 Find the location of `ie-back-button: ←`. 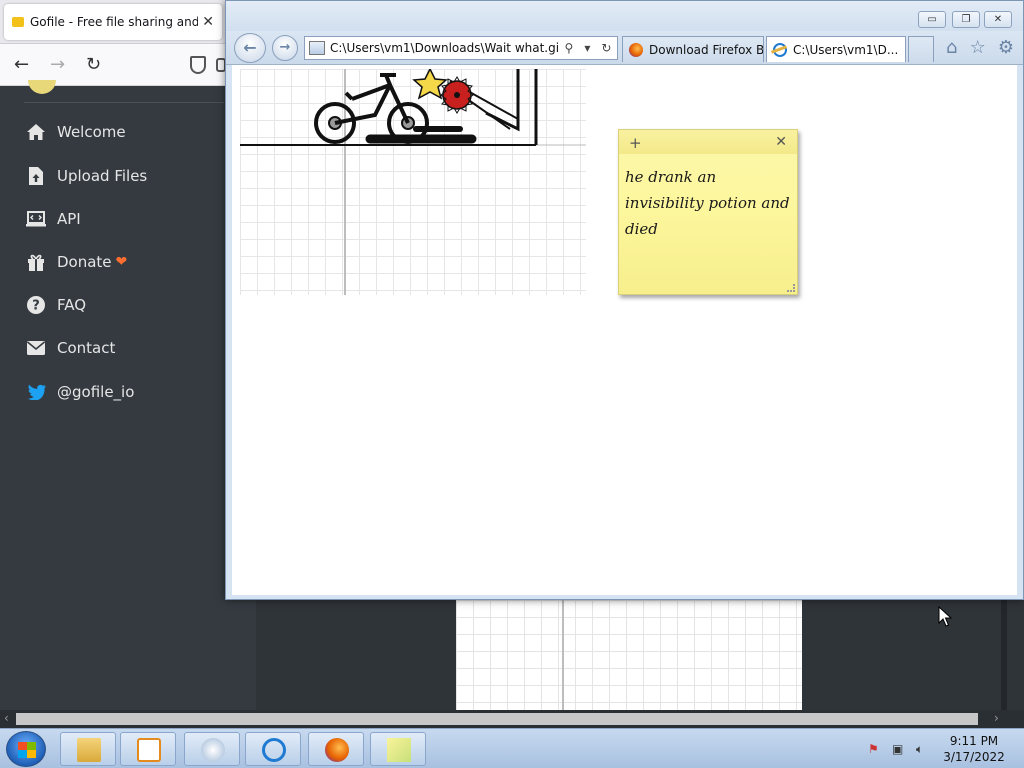

ie-back-button: ← is located at coordinates (250, 48).